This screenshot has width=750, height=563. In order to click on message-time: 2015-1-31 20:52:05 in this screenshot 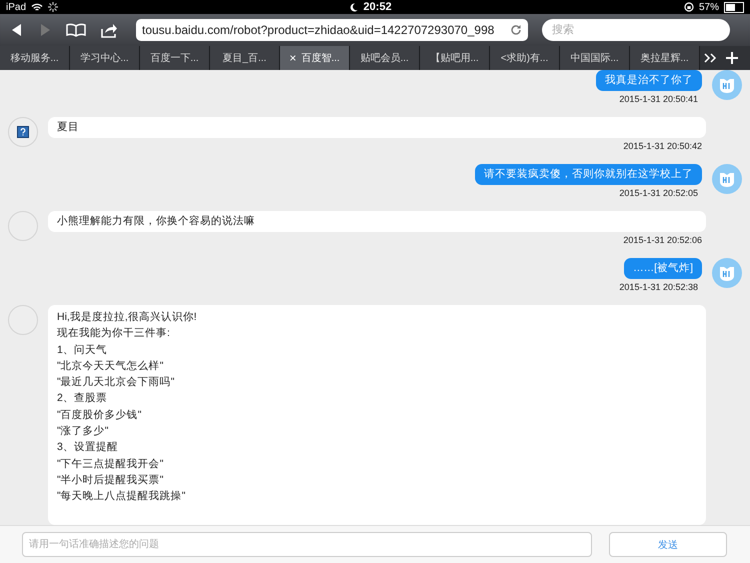, I will do `click(658, 193)`.